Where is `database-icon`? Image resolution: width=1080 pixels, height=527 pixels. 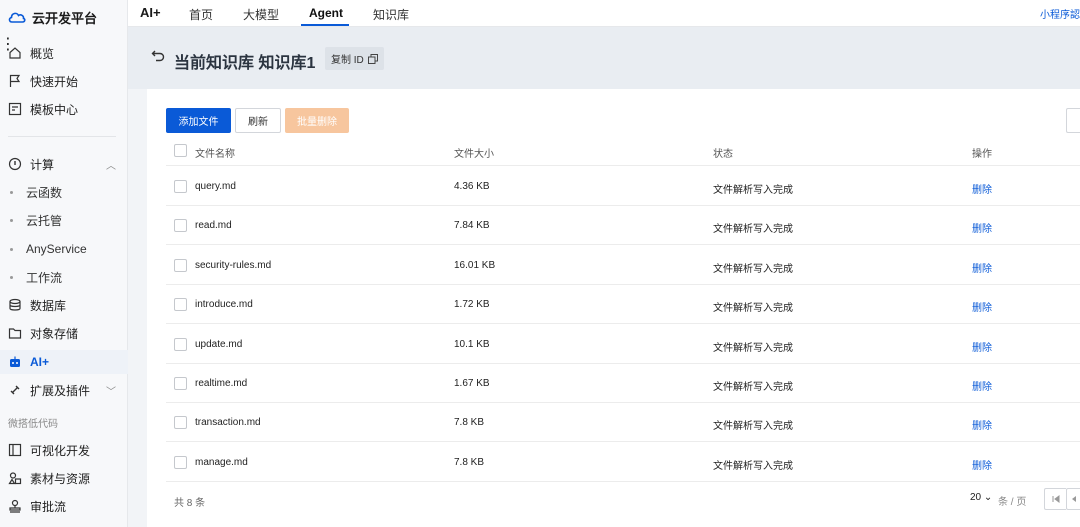
database-icon is located at coordinates (15, 304).